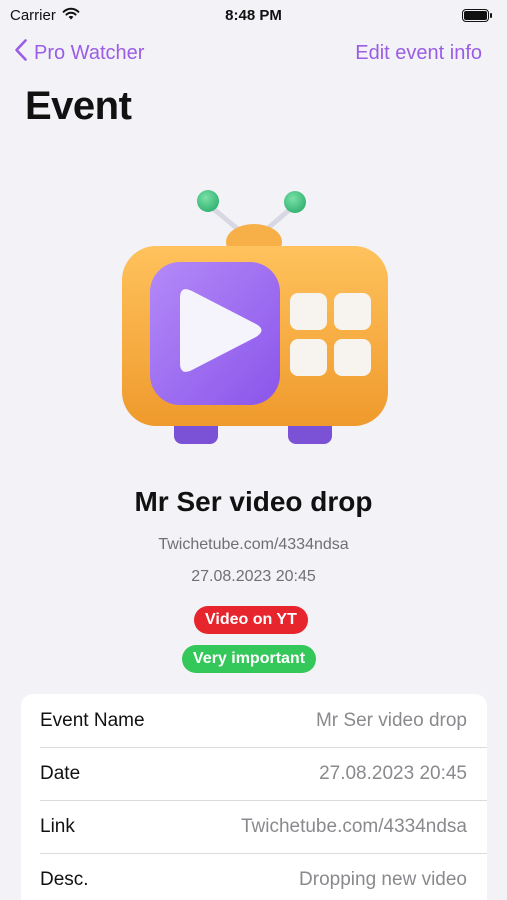  What do you see at coordinates (21, 53) in the screenshot?
I see `chevron-left-icon` at bounding box center [21, 53].